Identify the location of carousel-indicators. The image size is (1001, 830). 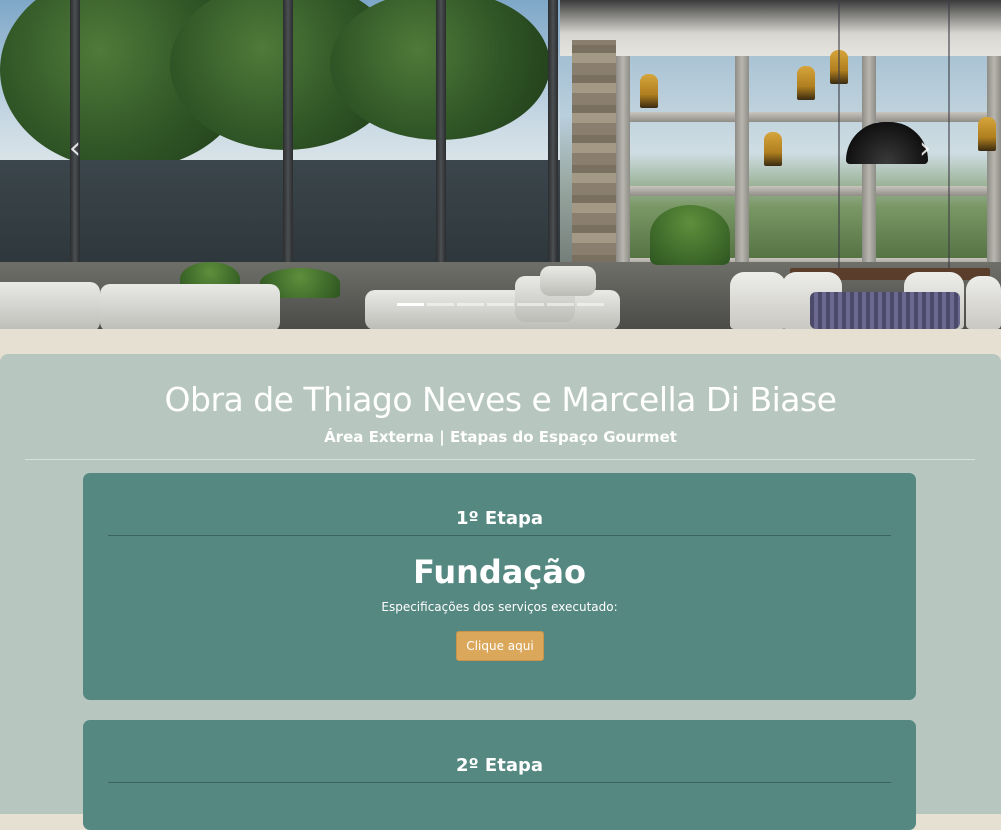
(500, 304).